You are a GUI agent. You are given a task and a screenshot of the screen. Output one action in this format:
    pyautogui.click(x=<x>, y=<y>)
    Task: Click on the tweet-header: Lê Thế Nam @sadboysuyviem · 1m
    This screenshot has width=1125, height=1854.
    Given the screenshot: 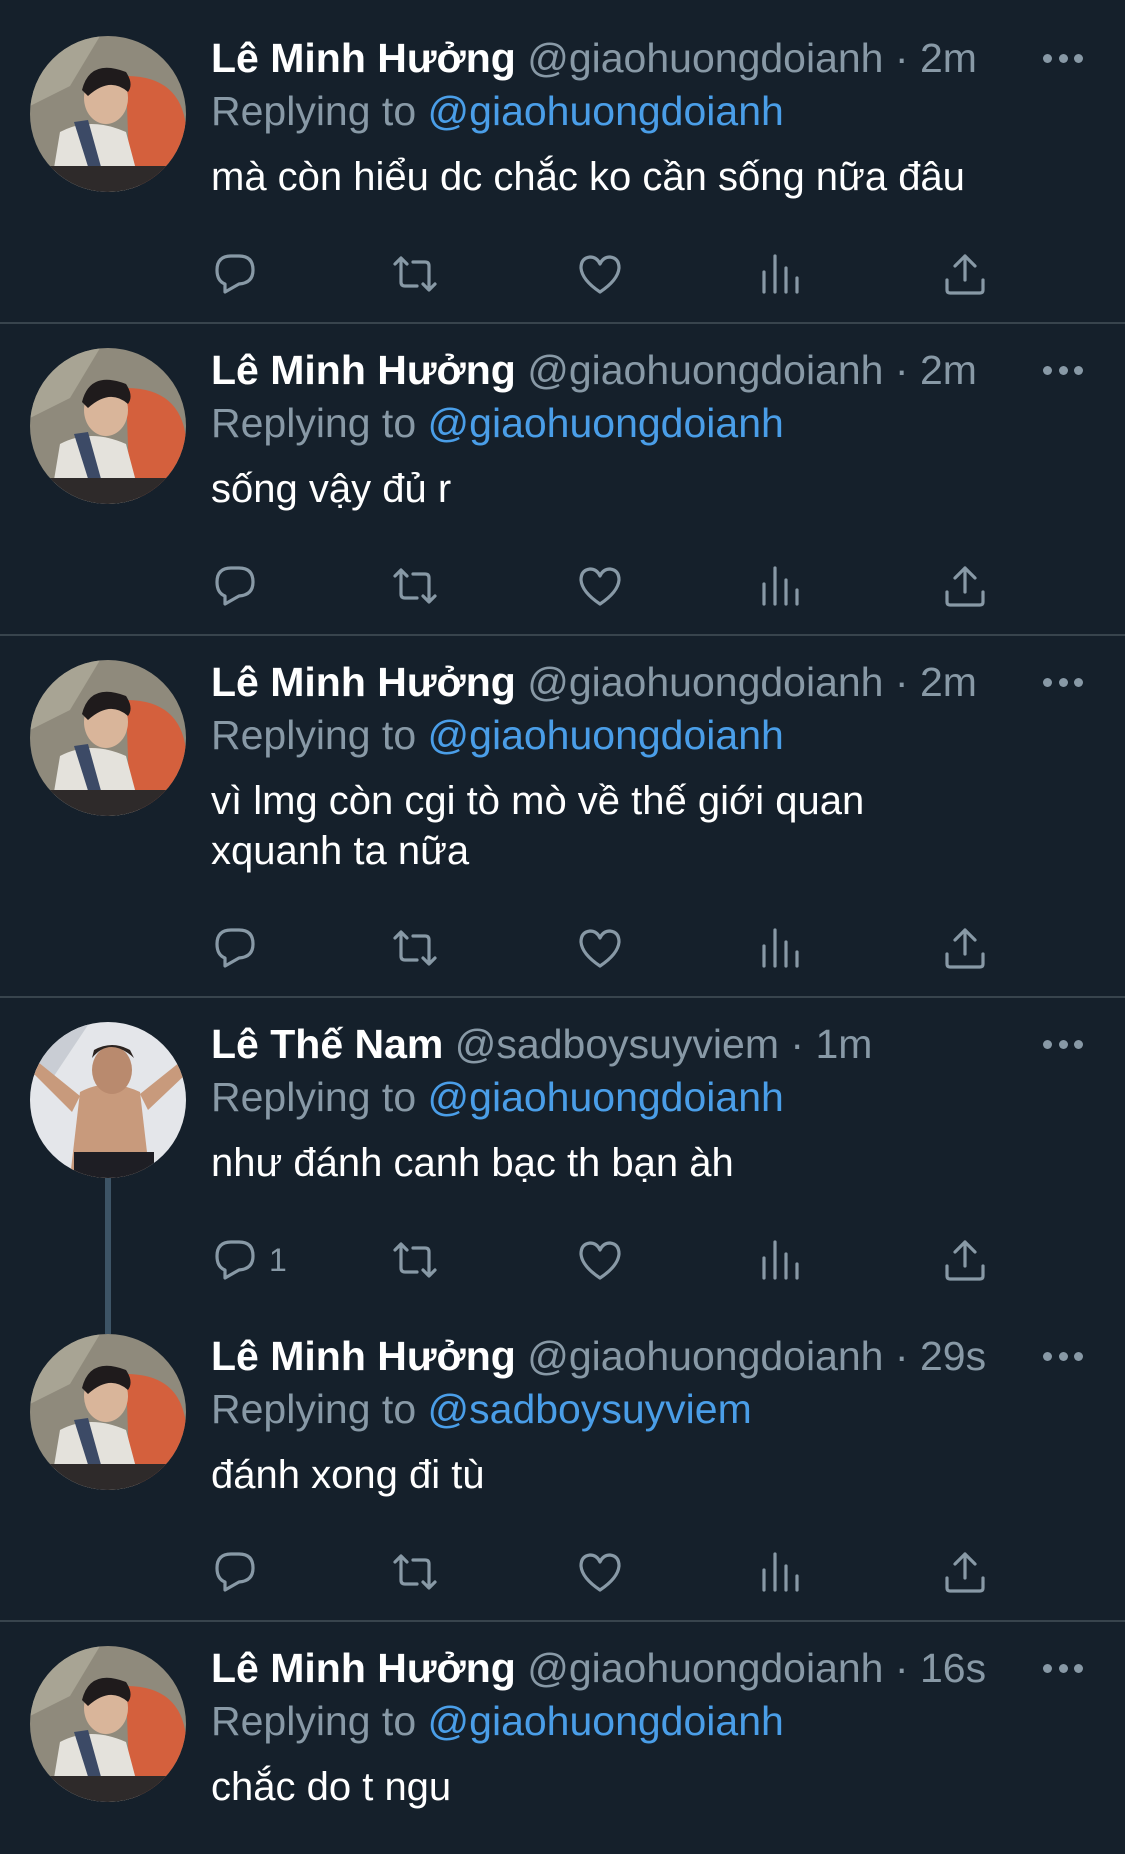 What is the action you would take?
    pyautogui.click(x=541, y=1044)
    